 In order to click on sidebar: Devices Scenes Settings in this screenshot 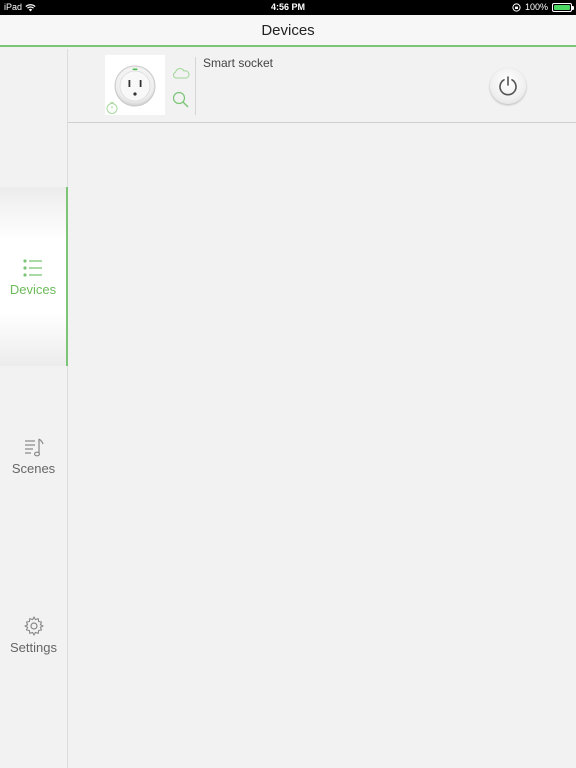, I will do `click(34, 408)`.